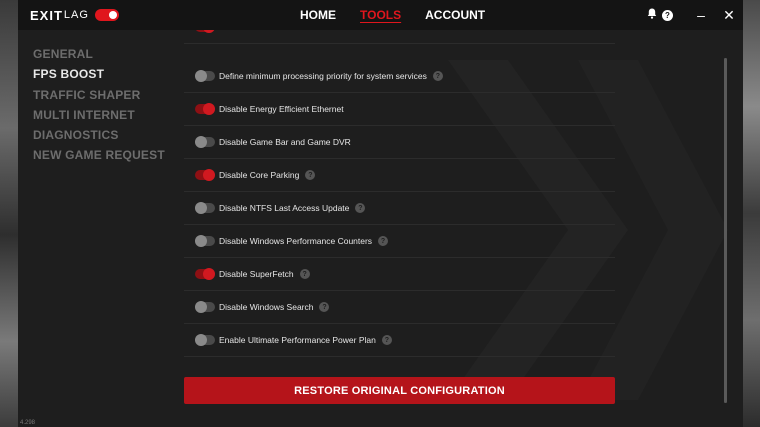  Describe the element at coordinates (281, 109) in the screenshot. I see `option-label: Disable Energy Efficient Ethernet` at that location.